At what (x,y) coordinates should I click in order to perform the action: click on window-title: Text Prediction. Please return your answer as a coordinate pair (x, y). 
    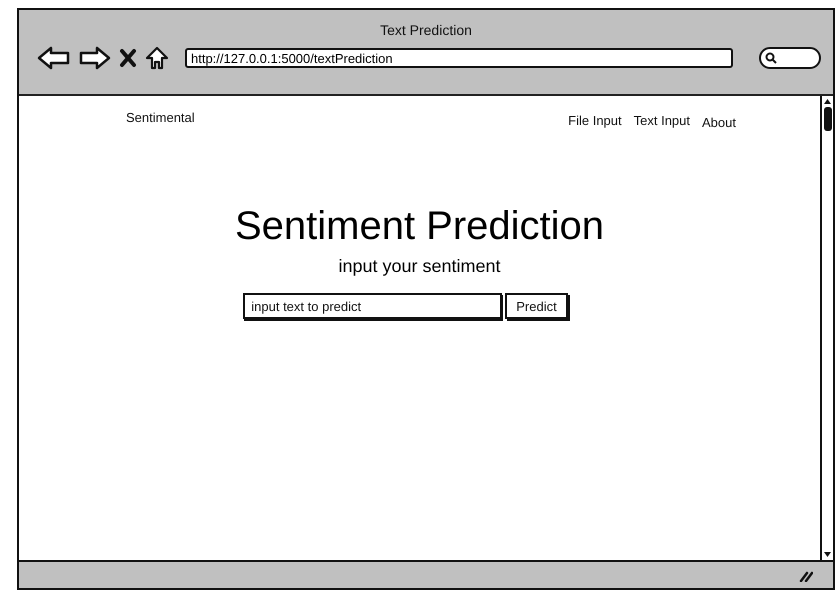
    Looking at the image, I should click on (426, 30).